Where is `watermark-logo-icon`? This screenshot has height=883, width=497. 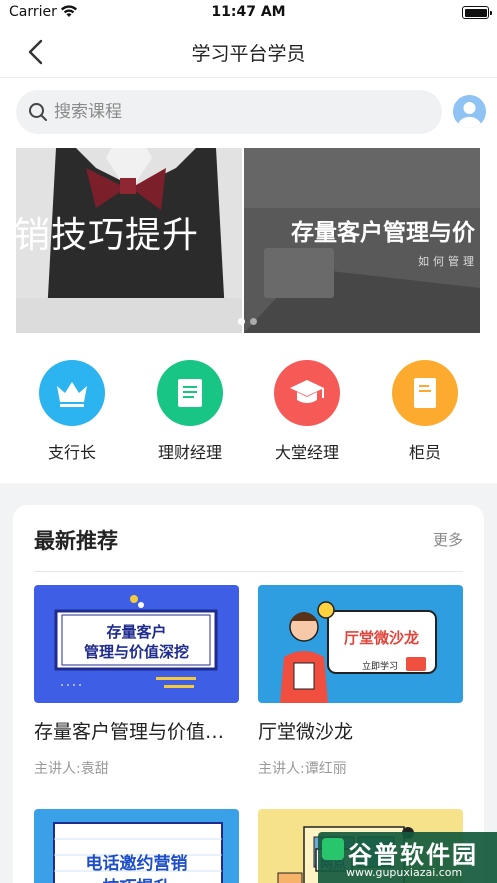
watermark-logo-icon is located at coordinates (333, 849).